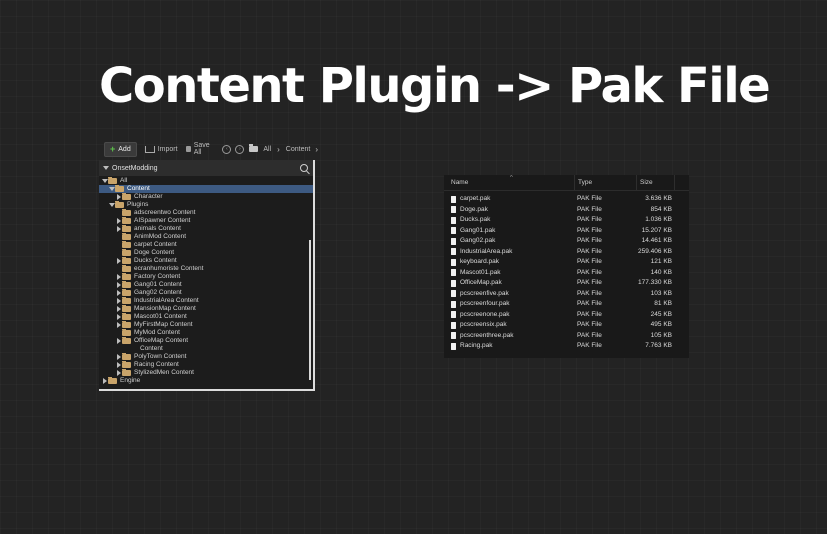 The width and height of the screenshot is (827, 534). Describe the element at coordinates (120, 149) in the screenshot. I see `add-button: + Add` at that location.